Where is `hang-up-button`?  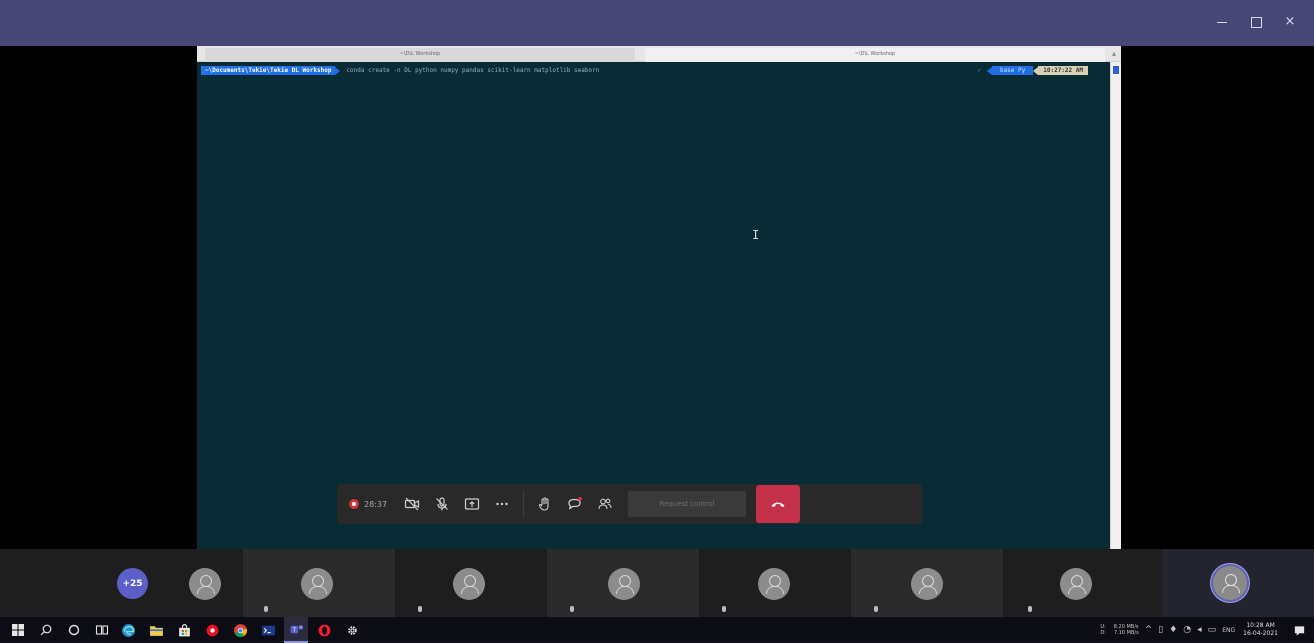 hang-up-button is located at coordinates (778, 504).